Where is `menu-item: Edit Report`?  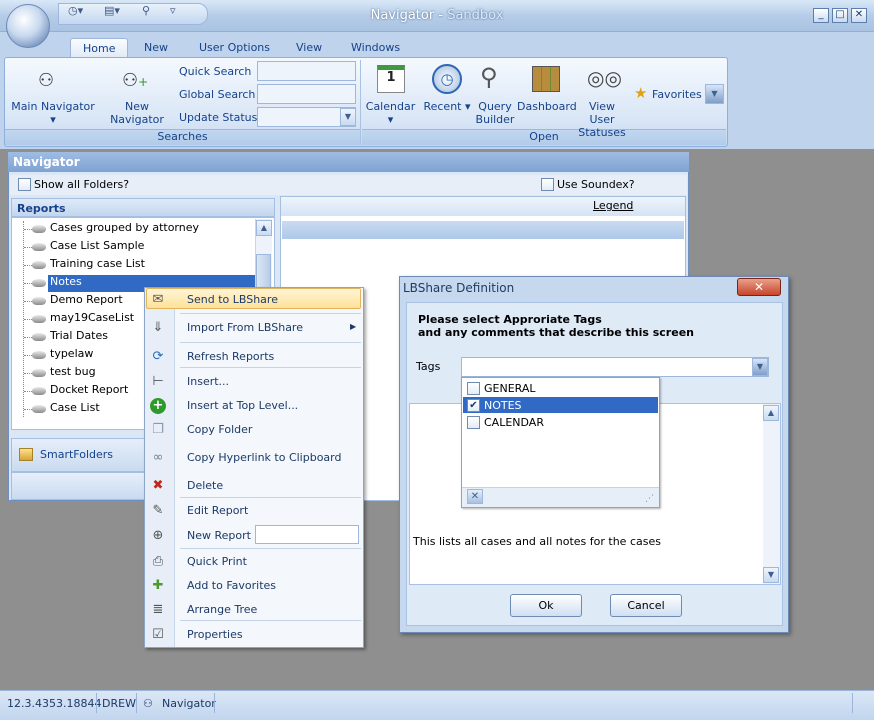
menu-item: Edit Report is located at coordinates (217, 513).